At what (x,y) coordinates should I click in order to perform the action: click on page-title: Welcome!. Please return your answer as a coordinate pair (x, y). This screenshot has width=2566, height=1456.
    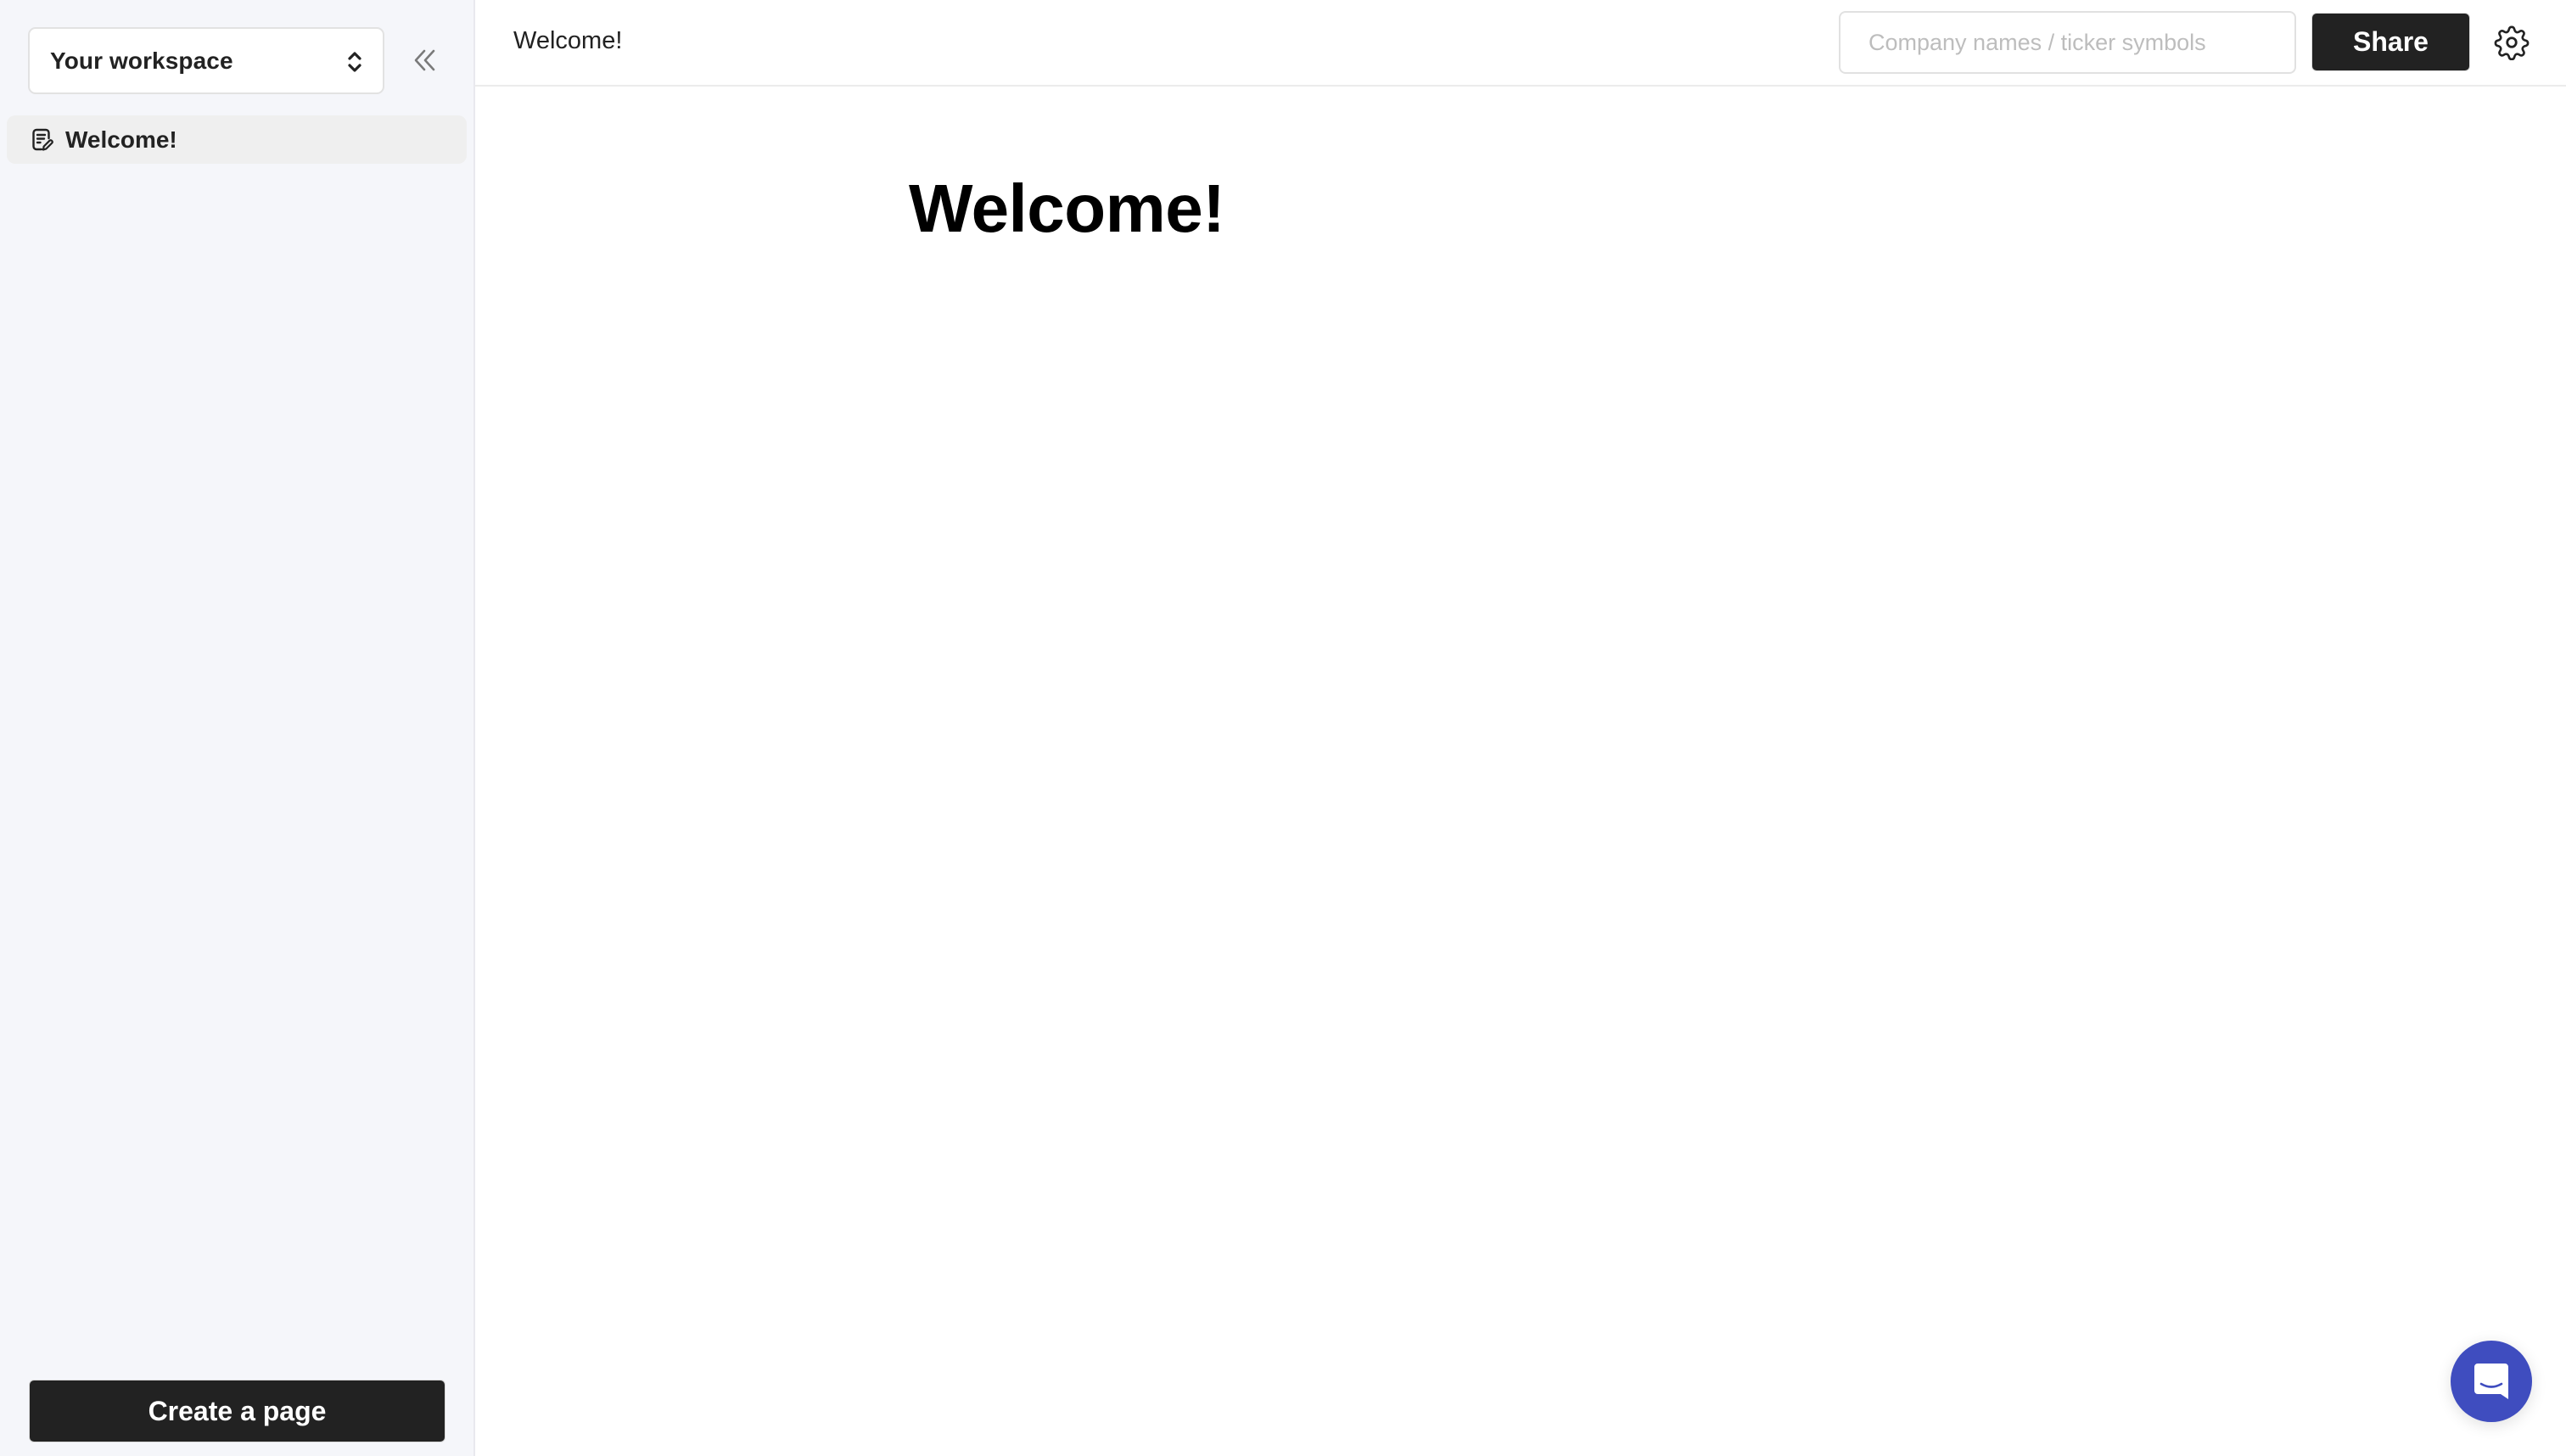
    Looking at the image, I should click on (1067, 208).